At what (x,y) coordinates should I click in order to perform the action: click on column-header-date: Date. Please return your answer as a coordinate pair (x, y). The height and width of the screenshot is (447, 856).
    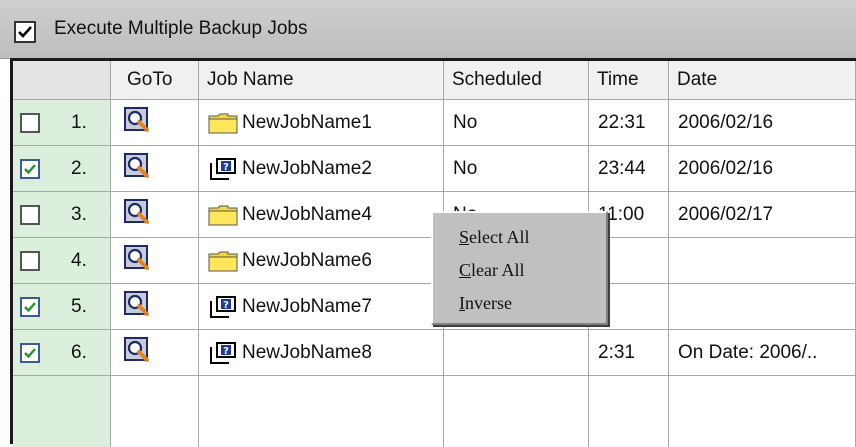
    Looking at the image, I should click on (762, 80).